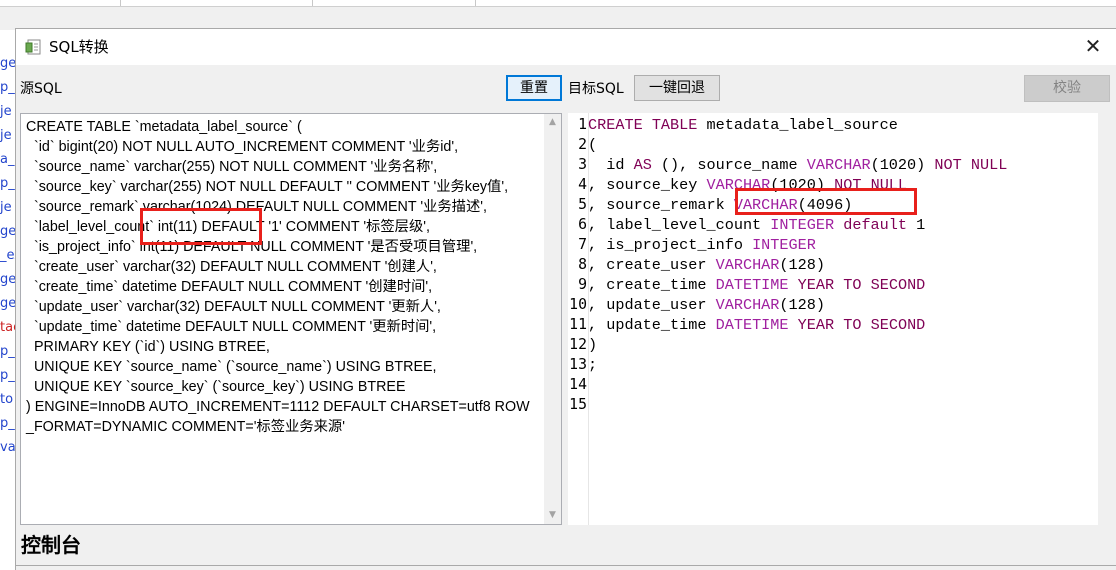 The height and width of the screenshot is (570, 1116). I want to click on line-number: 4, so click(582, 184).